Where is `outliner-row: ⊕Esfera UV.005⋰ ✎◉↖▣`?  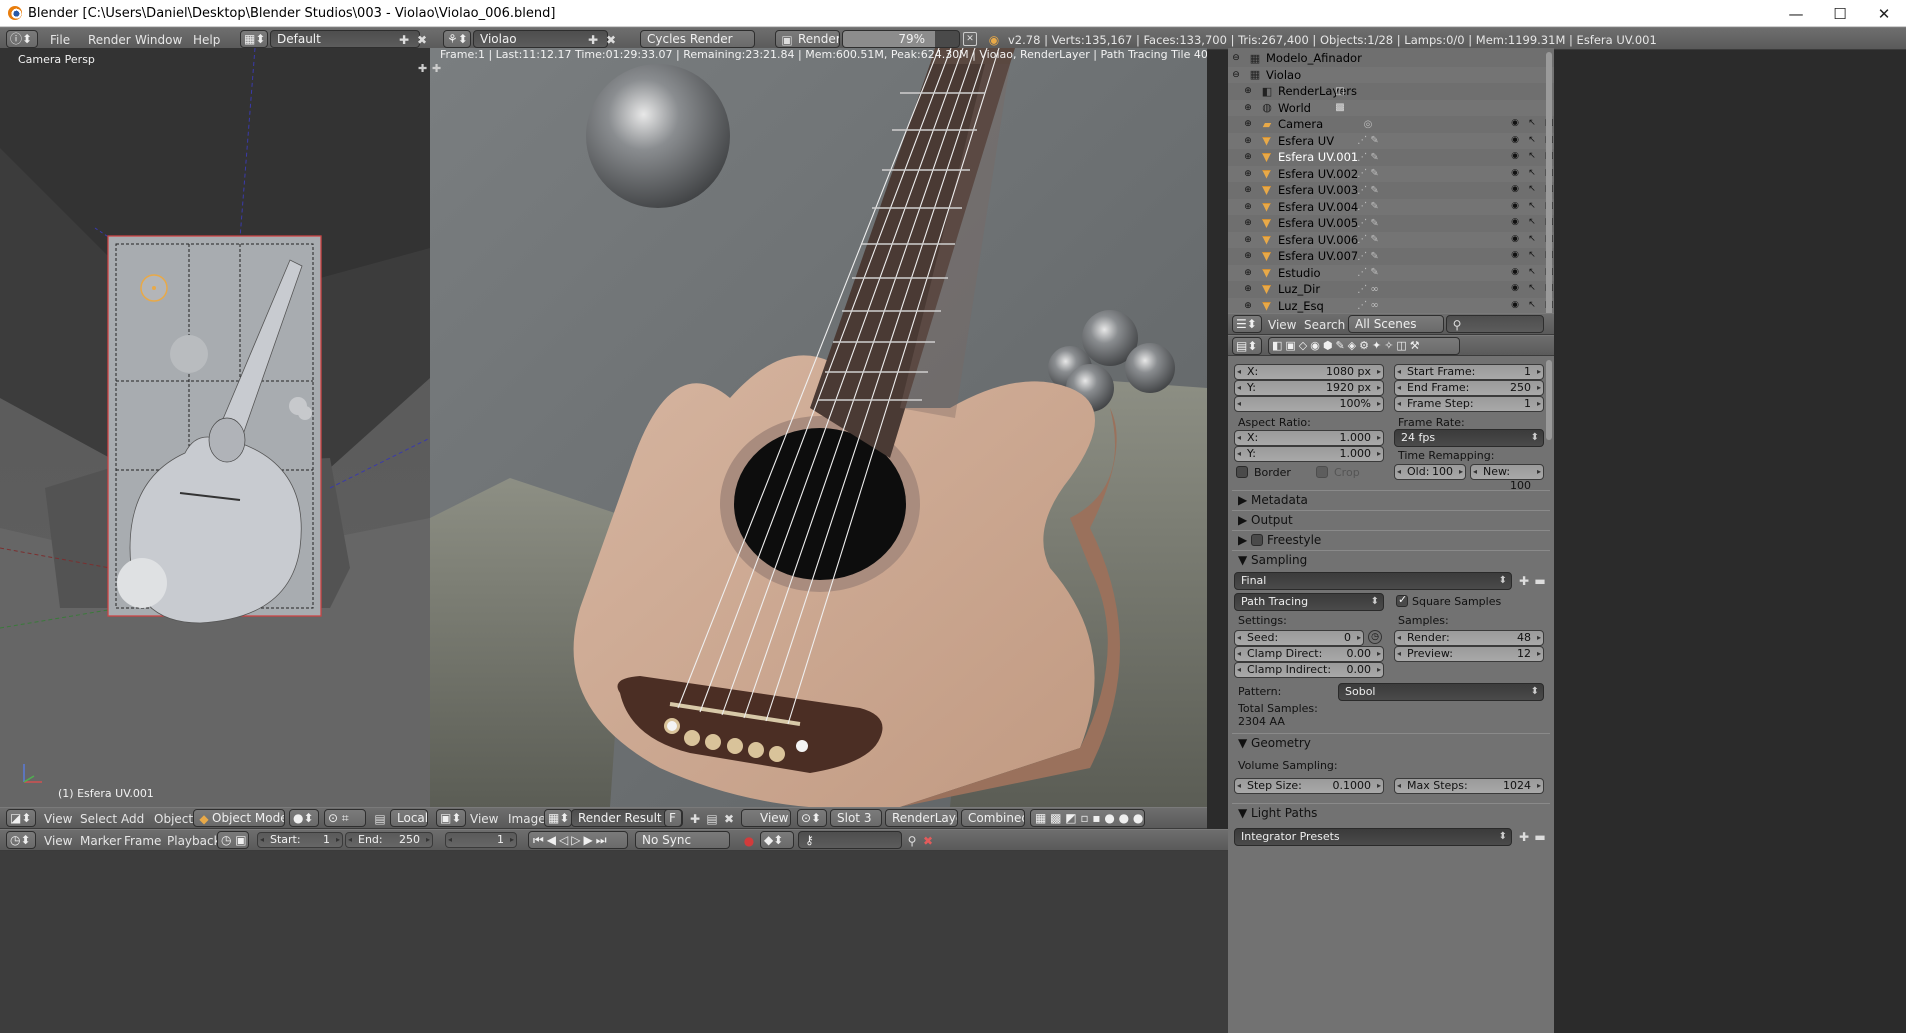
outliner-row: ⊕Esfera UV.005⋰ ✎◉↖▣ is located at coordinates (1391, 223).